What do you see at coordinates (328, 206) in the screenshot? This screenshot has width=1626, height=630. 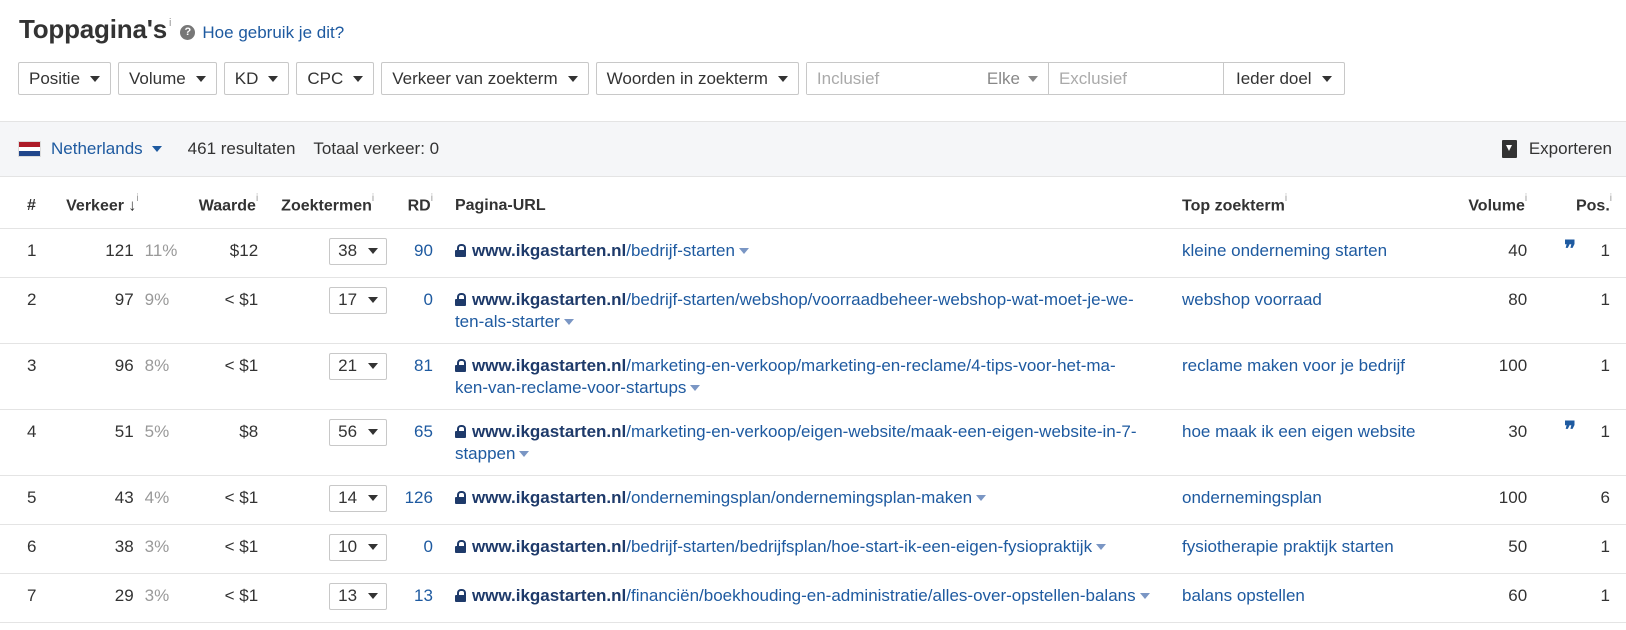 I see `col-keywords: Zoektermeni` at bounding box center [328, 206].